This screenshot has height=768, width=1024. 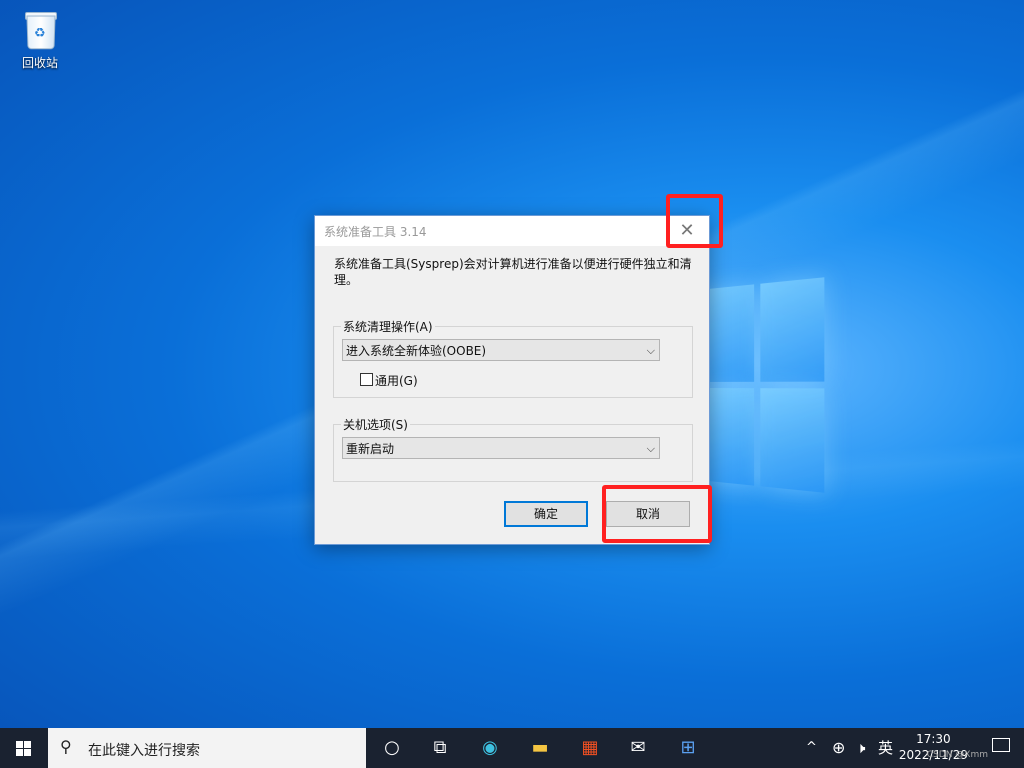 What do you see at coordinates (40, 30) in the screenshot?
I see `recycle-bin-icon: ♻` at bounding box center [40, 30].